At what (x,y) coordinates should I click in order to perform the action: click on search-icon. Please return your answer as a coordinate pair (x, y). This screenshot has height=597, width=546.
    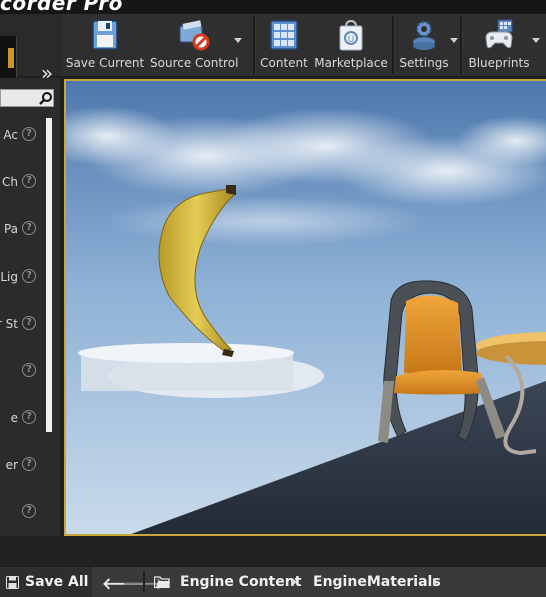
    Looking at the image, I should click on (46, 98).